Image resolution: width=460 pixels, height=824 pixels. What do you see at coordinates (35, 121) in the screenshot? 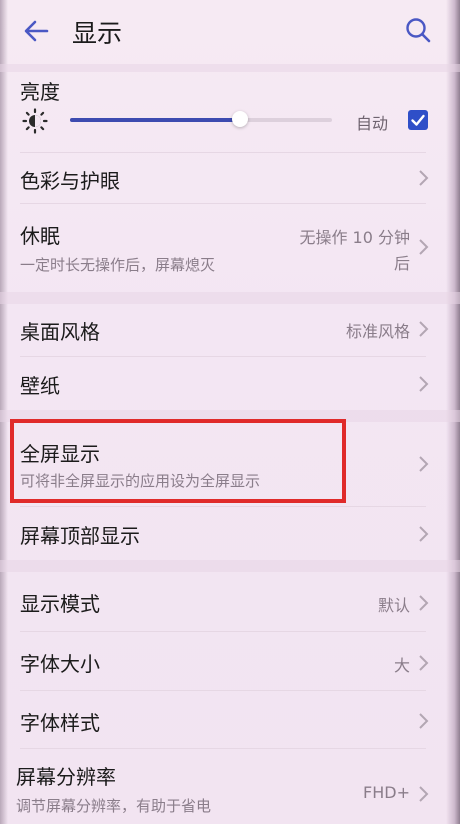
I see `brightness-icon` at bounding box center [35, 121].